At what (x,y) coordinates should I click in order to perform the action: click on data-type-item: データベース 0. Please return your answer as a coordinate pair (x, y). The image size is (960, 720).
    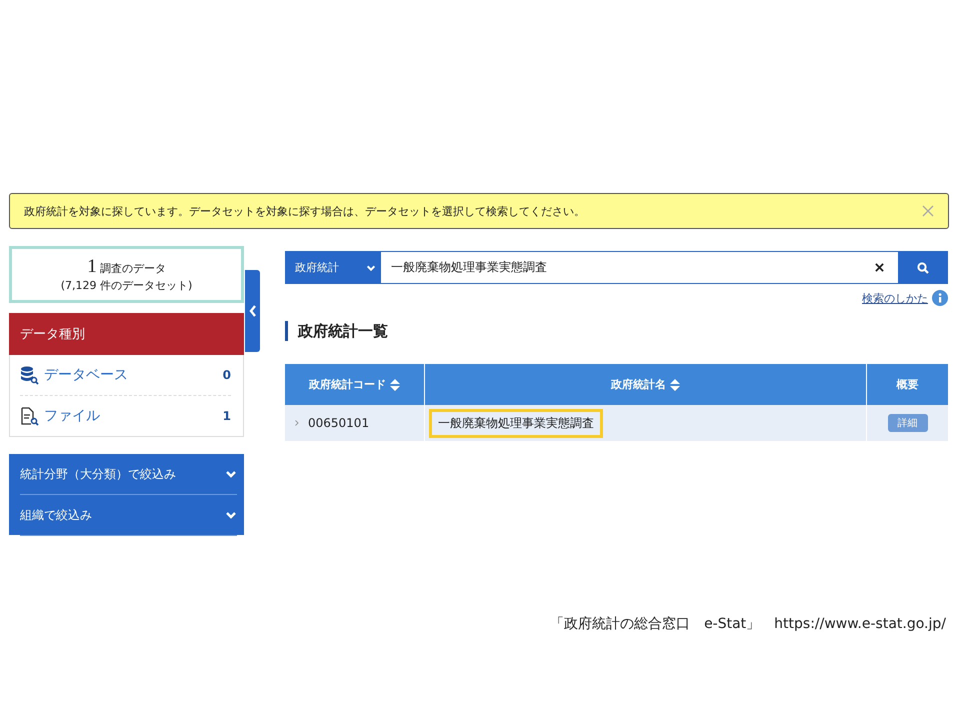
    Looking at the image, I should click on (125, 375).